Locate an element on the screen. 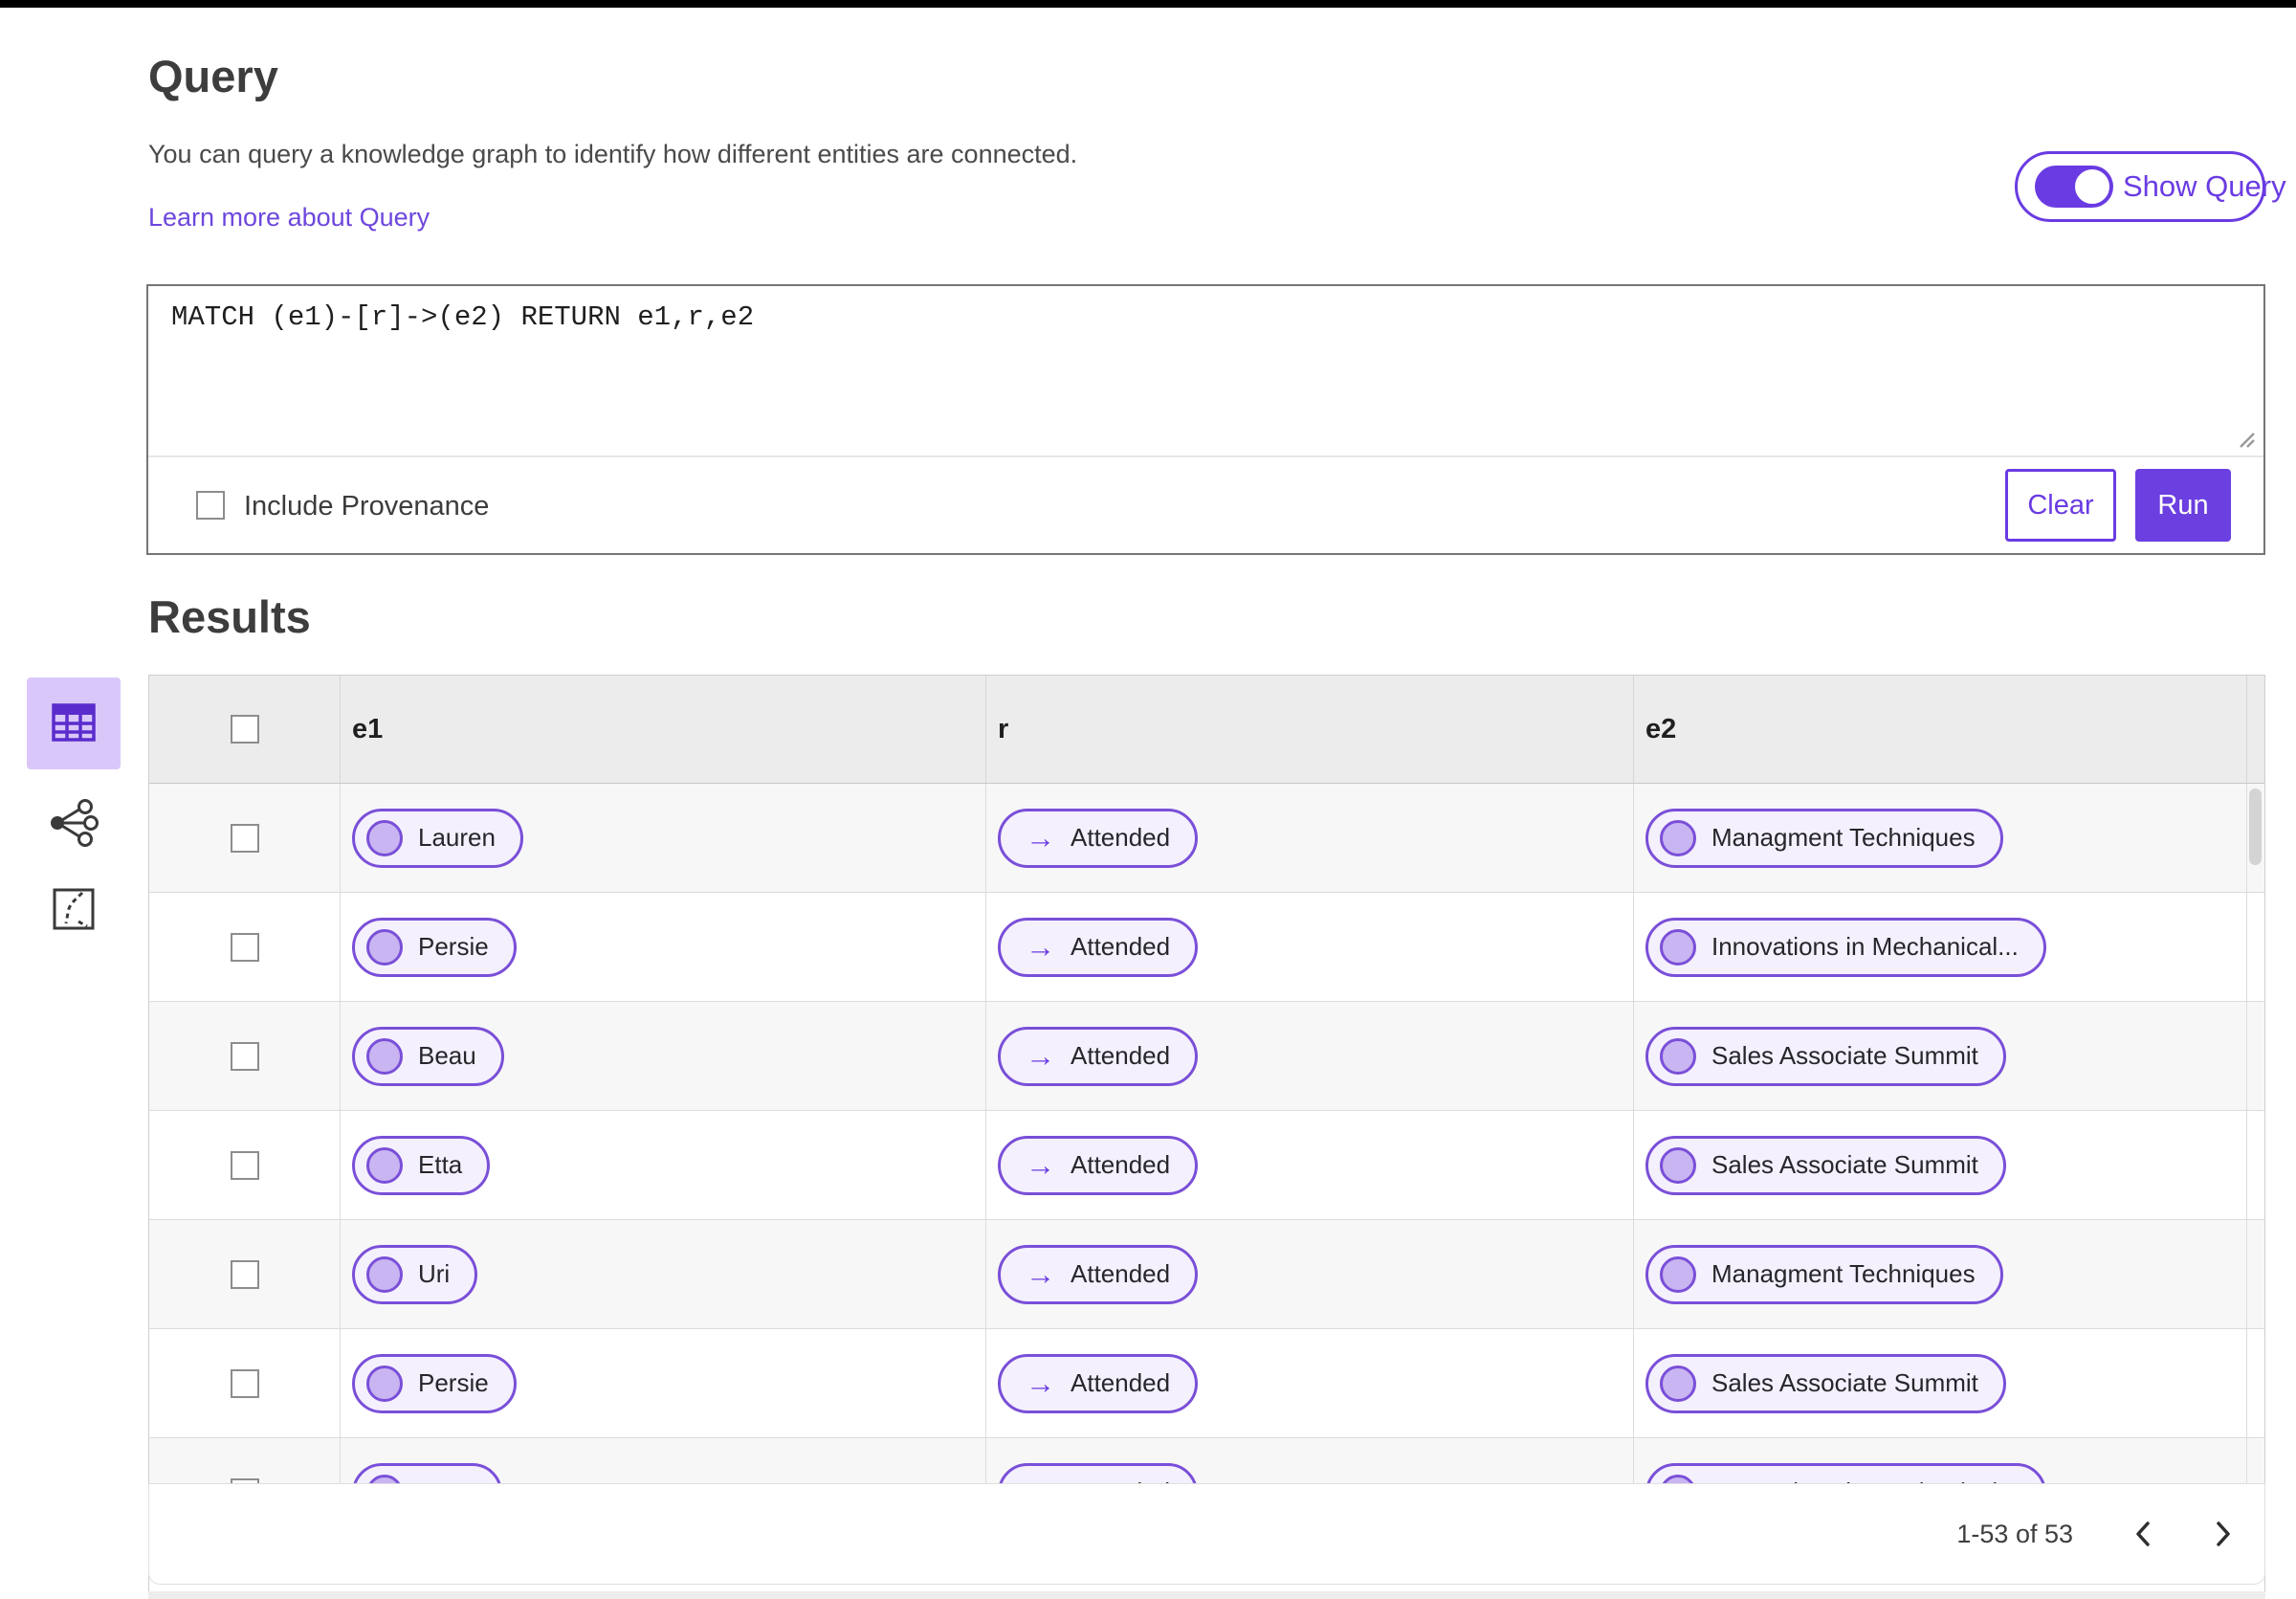 The height and width of the screenshot is (1599, 2296). map-view-button is located at coordinates (74, 910).